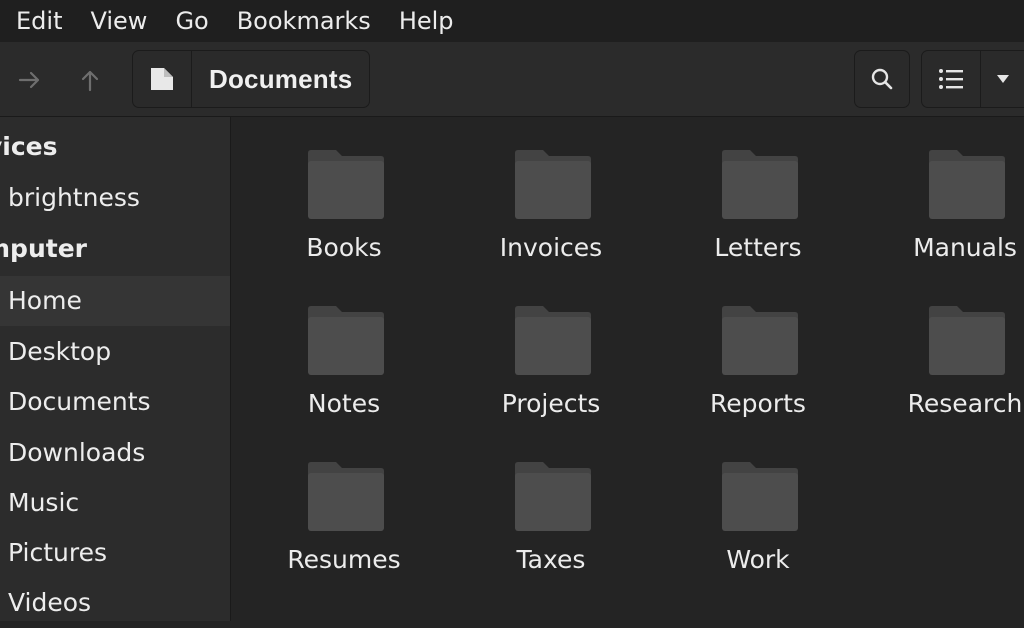  What do you see at coordinates (512, 21) in the screenshot?
I see `menu-bar: Edit View Go Bookmarks Help` at bounding box center [512, 21].